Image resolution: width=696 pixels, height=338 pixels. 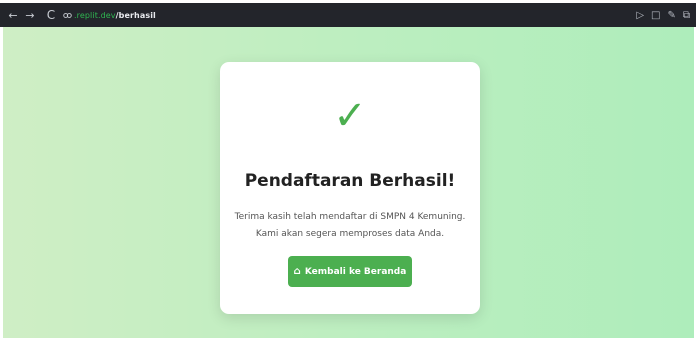 What do you see at coordinates (13, 15) in the screenshot?
I see `back-icon: ←` at bounding box center [13, 15].